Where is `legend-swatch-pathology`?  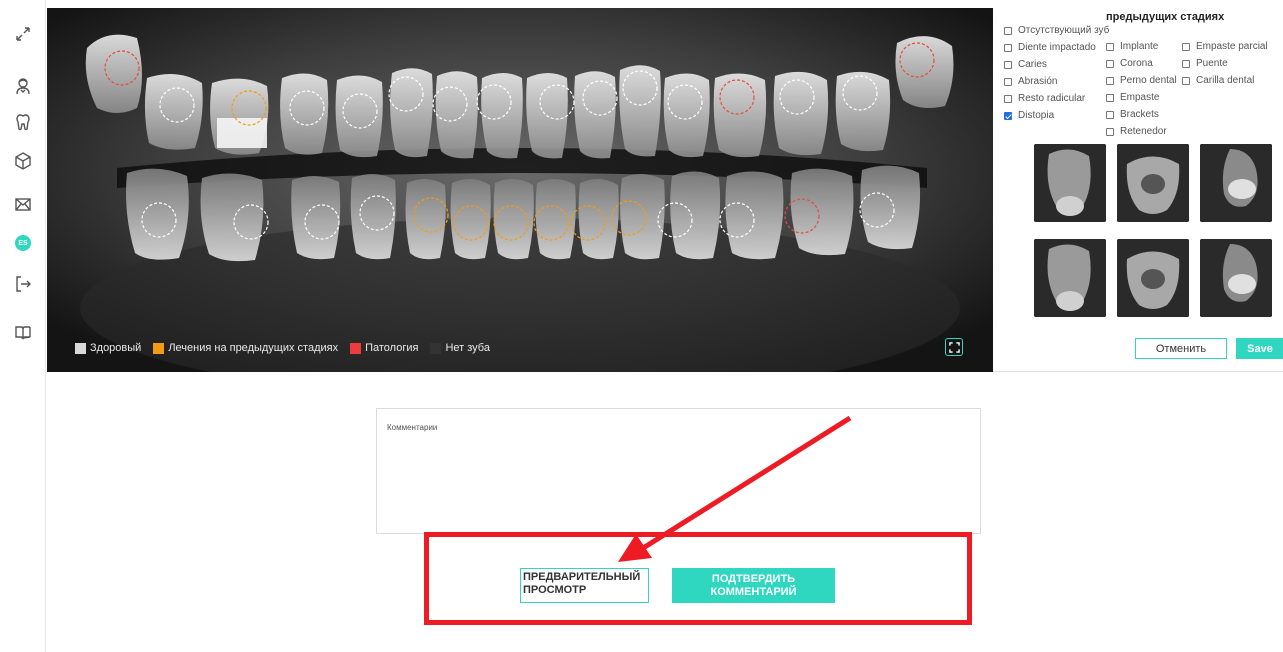 legend-swatch-pathology is located at coordinates (356, 348).